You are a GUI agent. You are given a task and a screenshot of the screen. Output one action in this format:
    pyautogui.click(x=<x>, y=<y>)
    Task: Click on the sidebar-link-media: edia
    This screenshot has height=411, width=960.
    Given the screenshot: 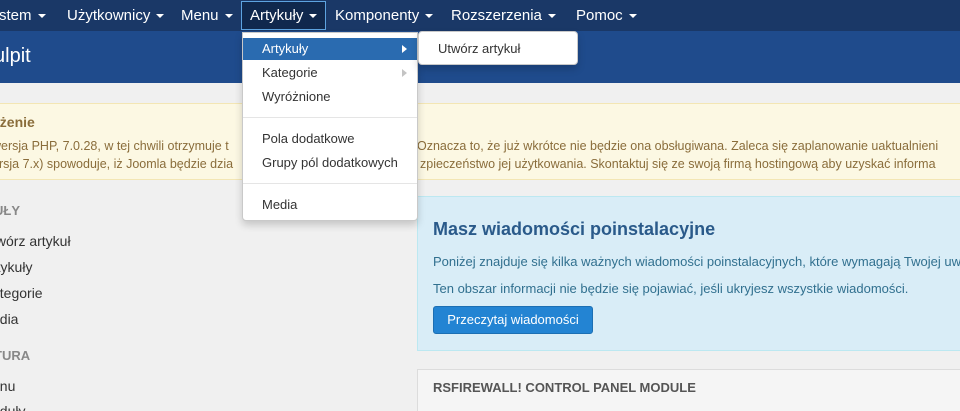 What is the action you would take?
    pyautogui.click(x=9, y=319)
    